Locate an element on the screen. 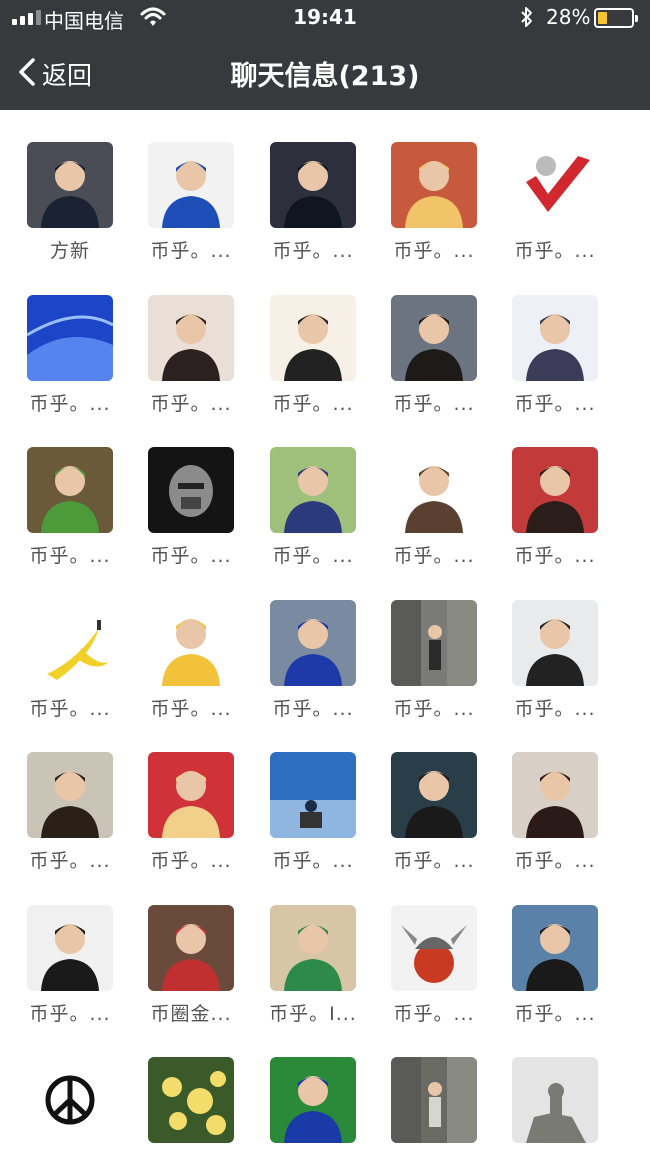  status-bar: 中国电信 19:41 28% is located at coordinates (325, 18).